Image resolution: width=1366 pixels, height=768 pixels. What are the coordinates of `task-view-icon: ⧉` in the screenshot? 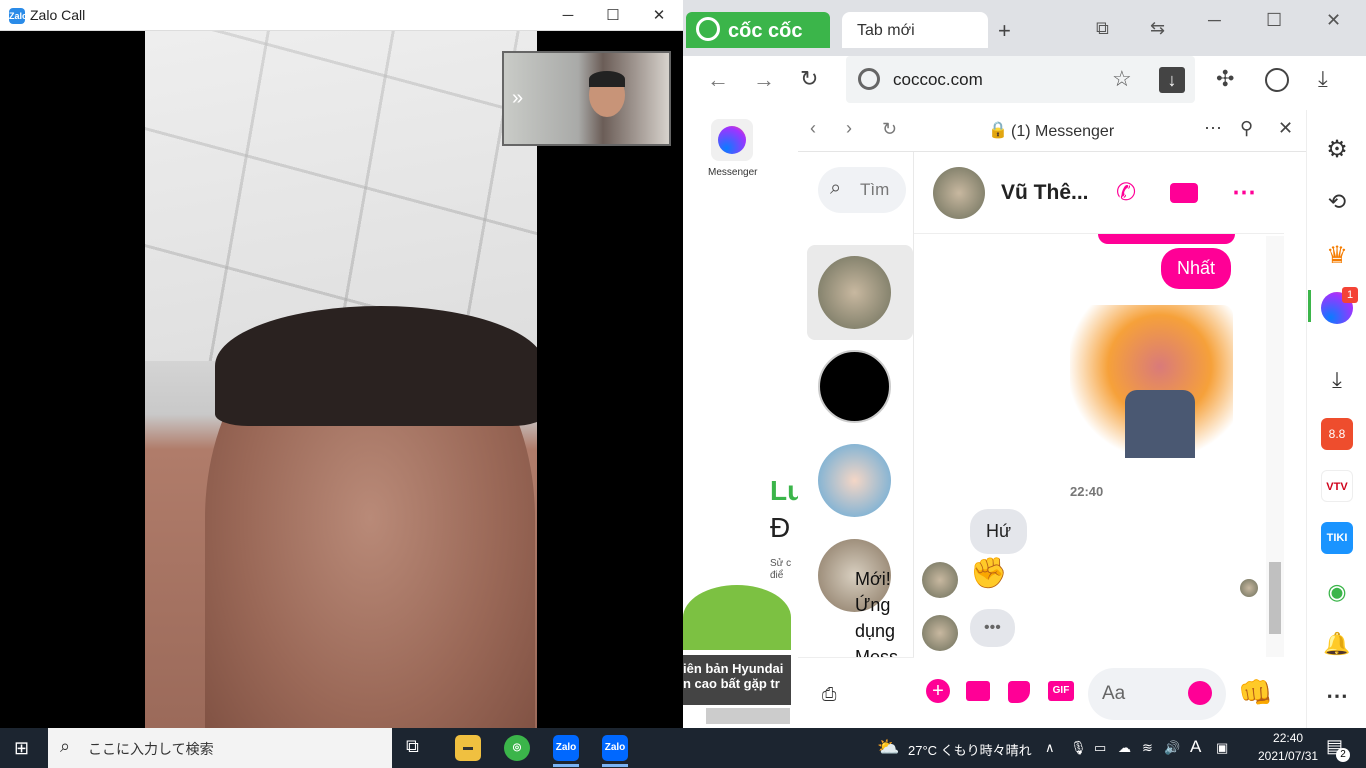 It's located at (412, 746).